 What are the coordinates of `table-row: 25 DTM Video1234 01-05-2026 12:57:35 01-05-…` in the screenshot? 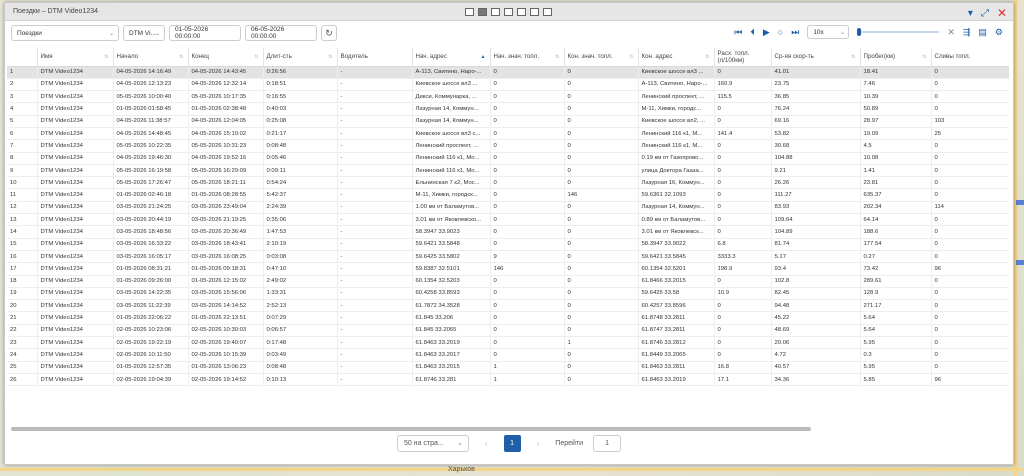 It's located at (508, 367).